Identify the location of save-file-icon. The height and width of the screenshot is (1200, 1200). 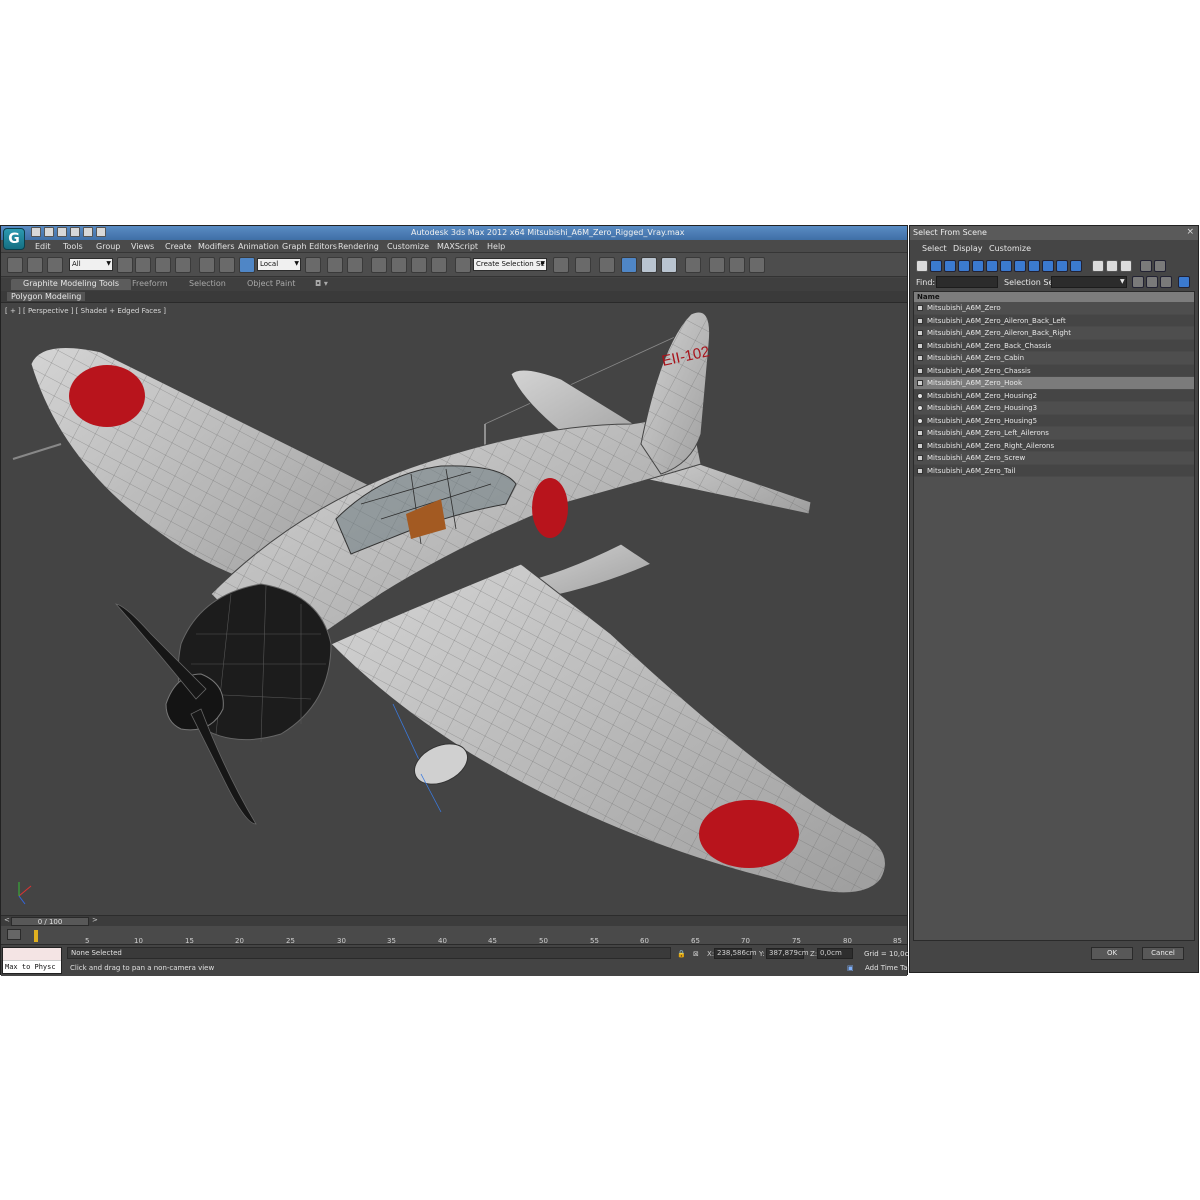
(62, 232).